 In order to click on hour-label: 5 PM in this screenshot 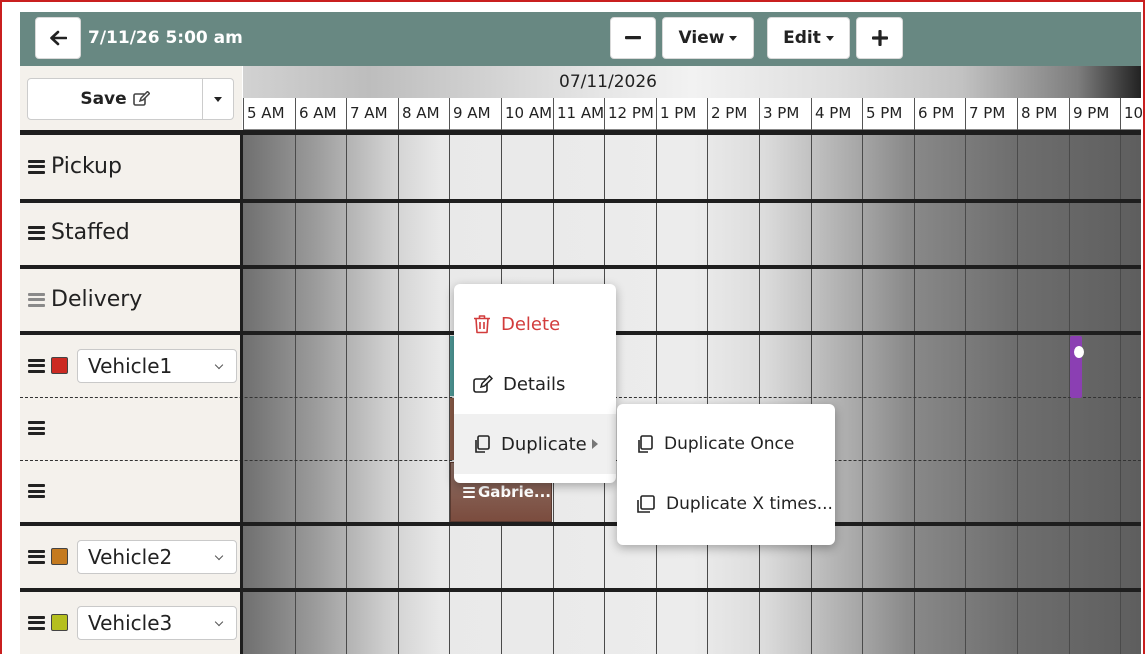, I will do `click(888, 114)`.